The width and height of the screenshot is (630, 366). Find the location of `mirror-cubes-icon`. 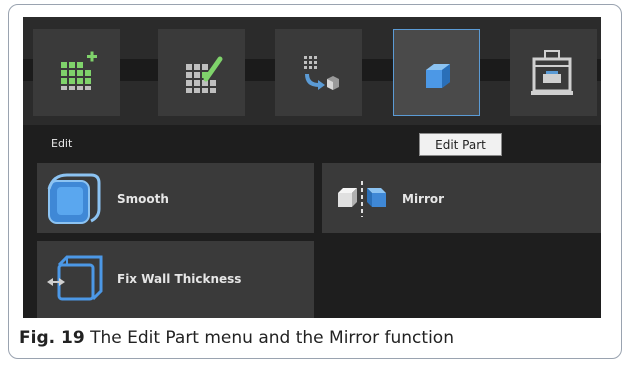

mirror-cubes-icon is located at coordinates (362, 199).